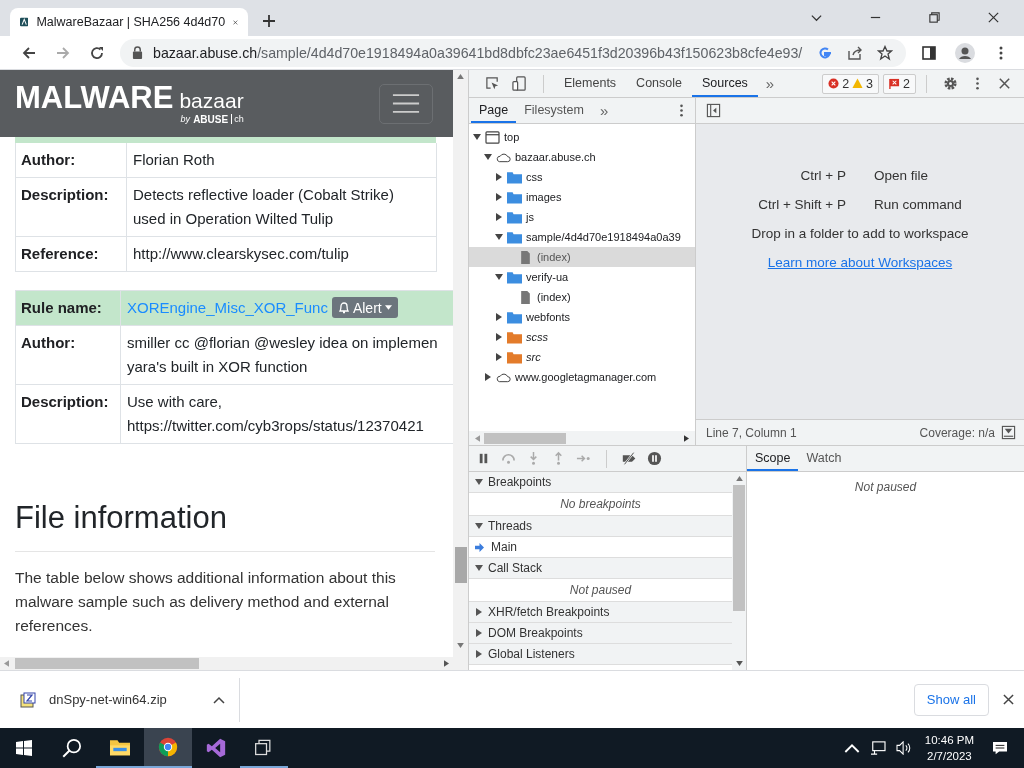 This screenshot has height=768, width=1024. I want to click on profile-icon, so click(965, 52).